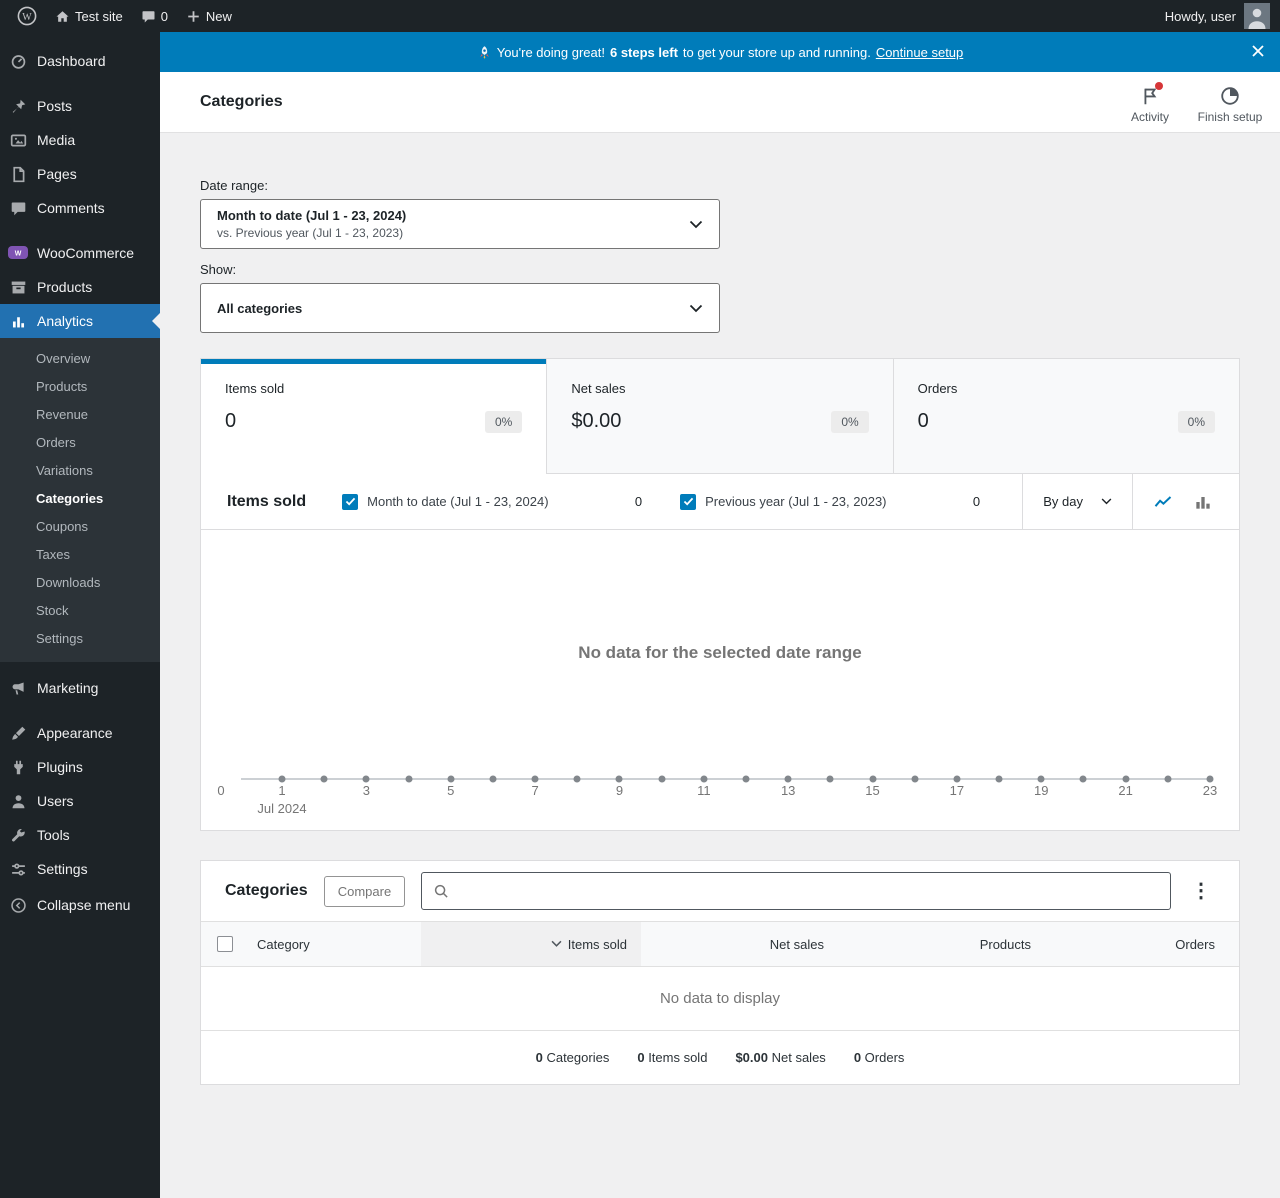 This screenshot has height=1198, width=1280. What do you see at coordinates (282, 790) in the screenshot?
I see `x-axis-tick-label: 1` at bounding box center [282, 790].